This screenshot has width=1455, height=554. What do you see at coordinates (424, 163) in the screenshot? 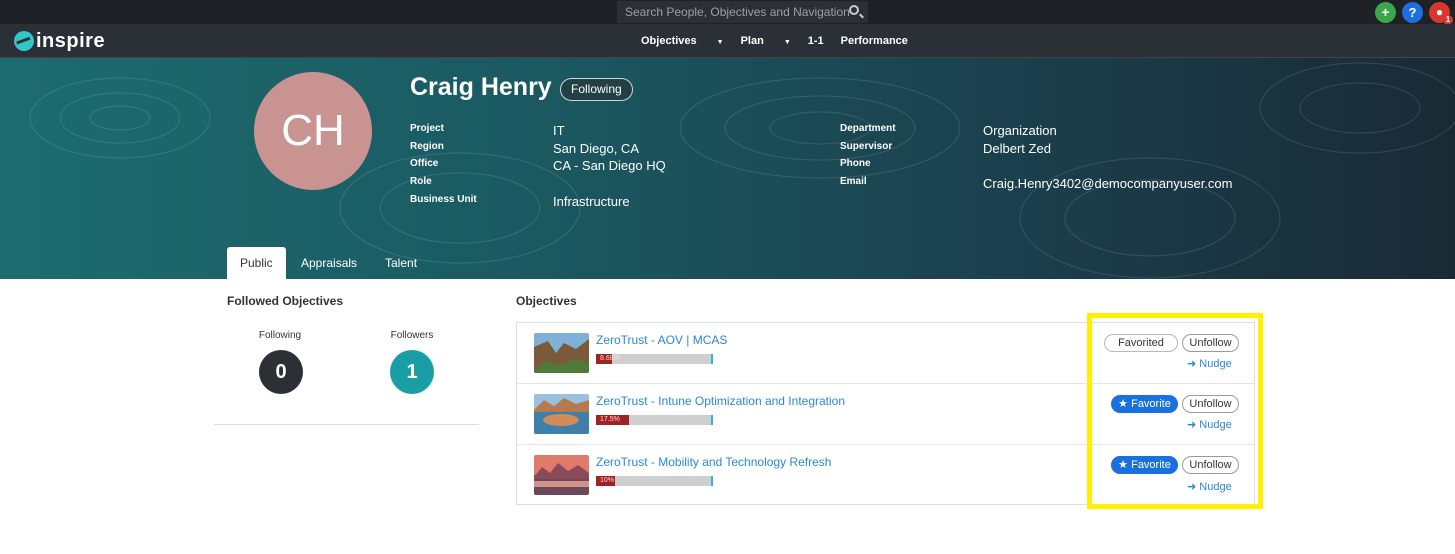
I see `office-label: Office` at bounding box center [424, 163].